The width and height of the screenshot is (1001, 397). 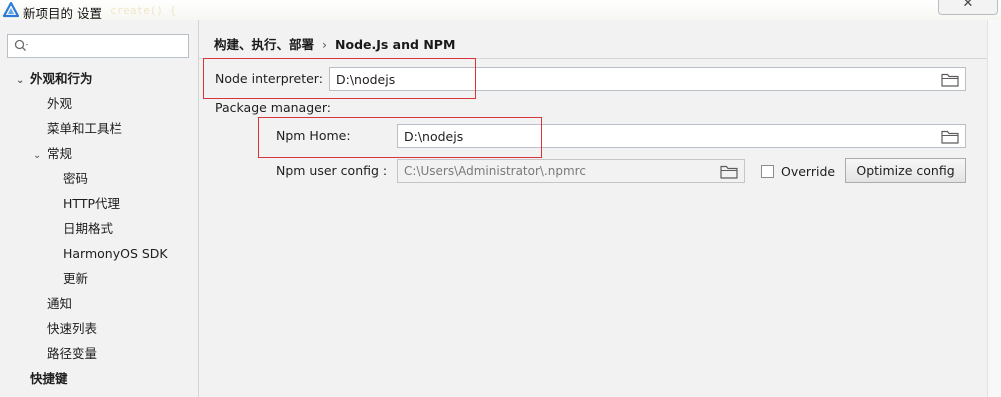 I want to click on sidebar-item-appearance: 外观, so click(x=59, y=104).